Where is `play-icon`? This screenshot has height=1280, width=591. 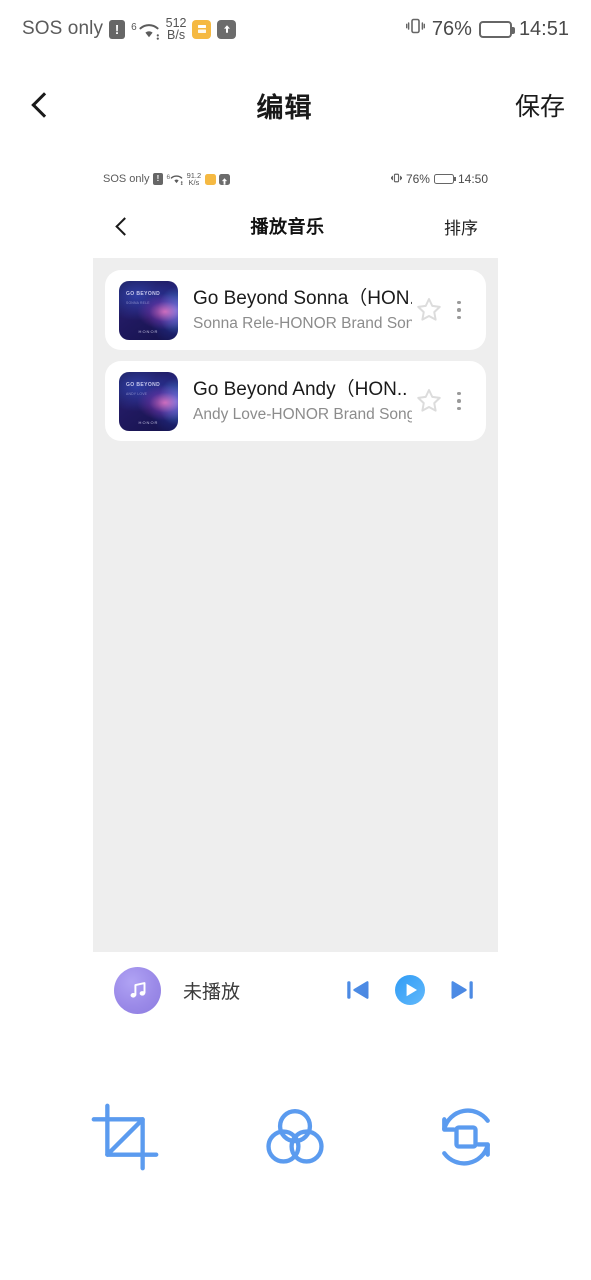
play-icon is located at coordinates (410, 990).